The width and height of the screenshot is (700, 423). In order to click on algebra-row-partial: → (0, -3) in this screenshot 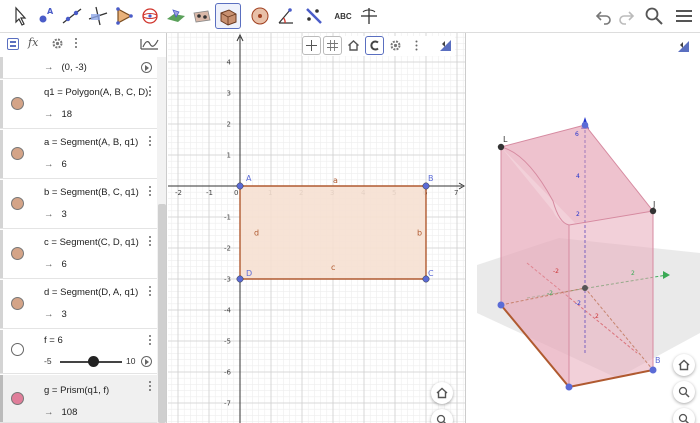, I will do `click(78, 68)`.